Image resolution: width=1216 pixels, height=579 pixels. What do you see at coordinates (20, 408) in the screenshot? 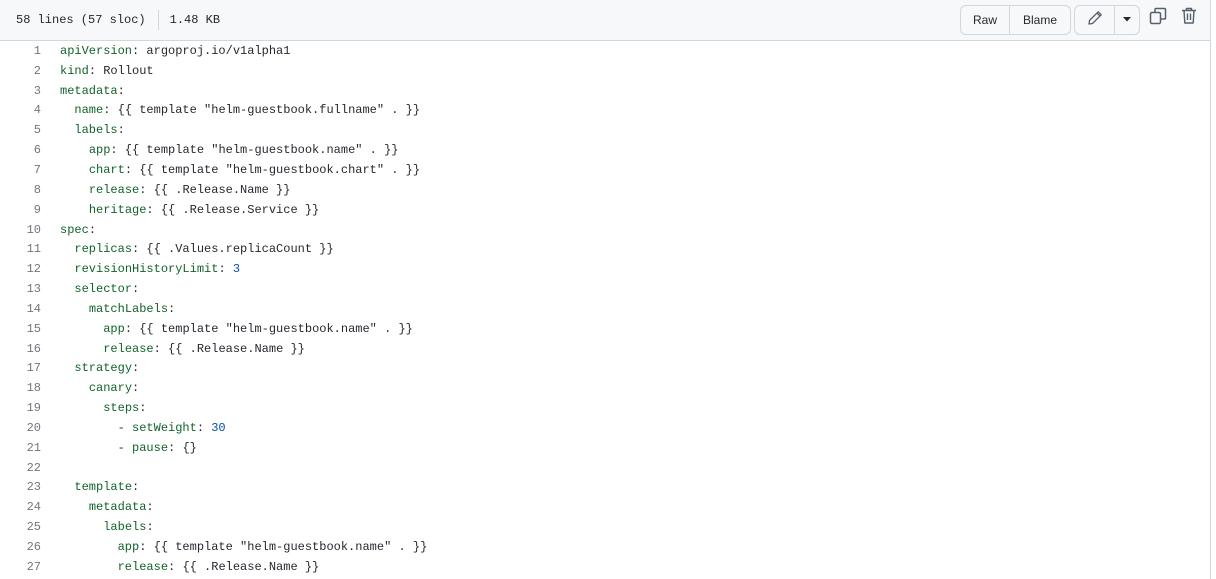
I see `line-number: 19` at bounding box center [20, 408].